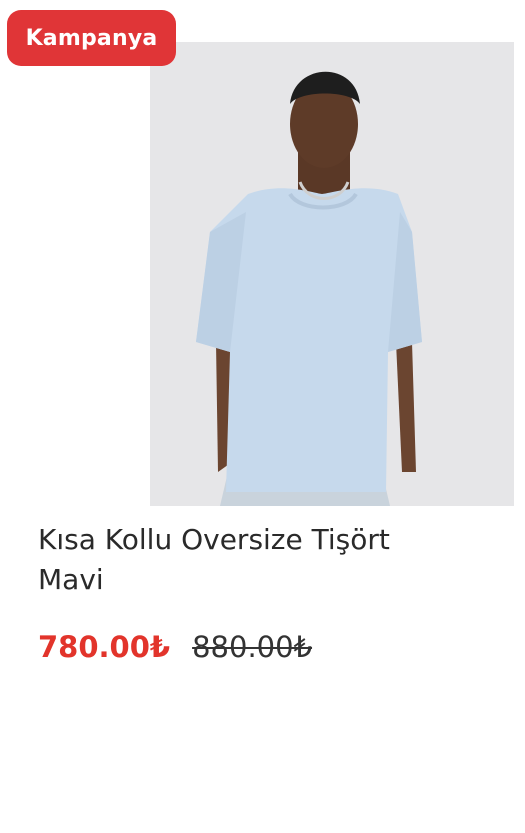 Image resolution: width=525 pixels, height=833 pixels. I want to click on campaign-badge: Kampanya, so click(91, 38).